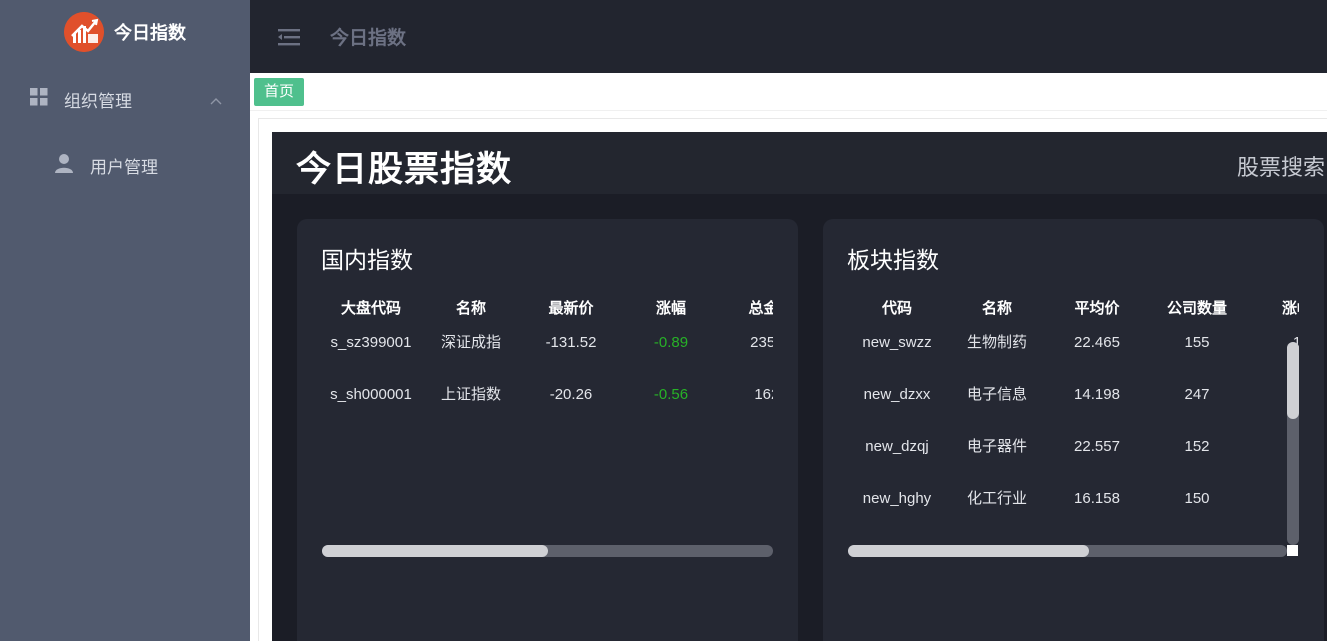 The image size is (1327, 641). What do you see at coordinates (1097, 498) in the screenshot?
I see `table-cell: 16.158` at bounding box center [1097, 498].